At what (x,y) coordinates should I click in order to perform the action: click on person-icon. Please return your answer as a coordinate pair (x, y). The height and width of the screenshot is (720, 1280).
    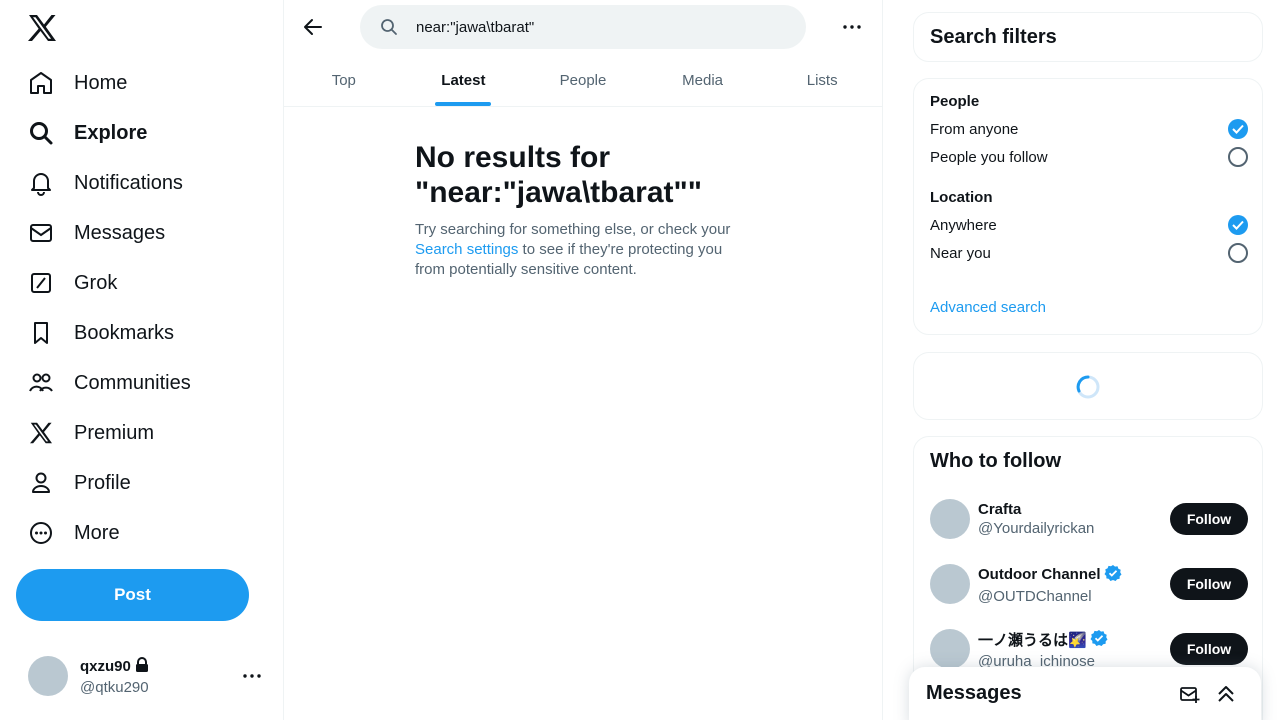
    Looking at the image, I should click on (41, 483).